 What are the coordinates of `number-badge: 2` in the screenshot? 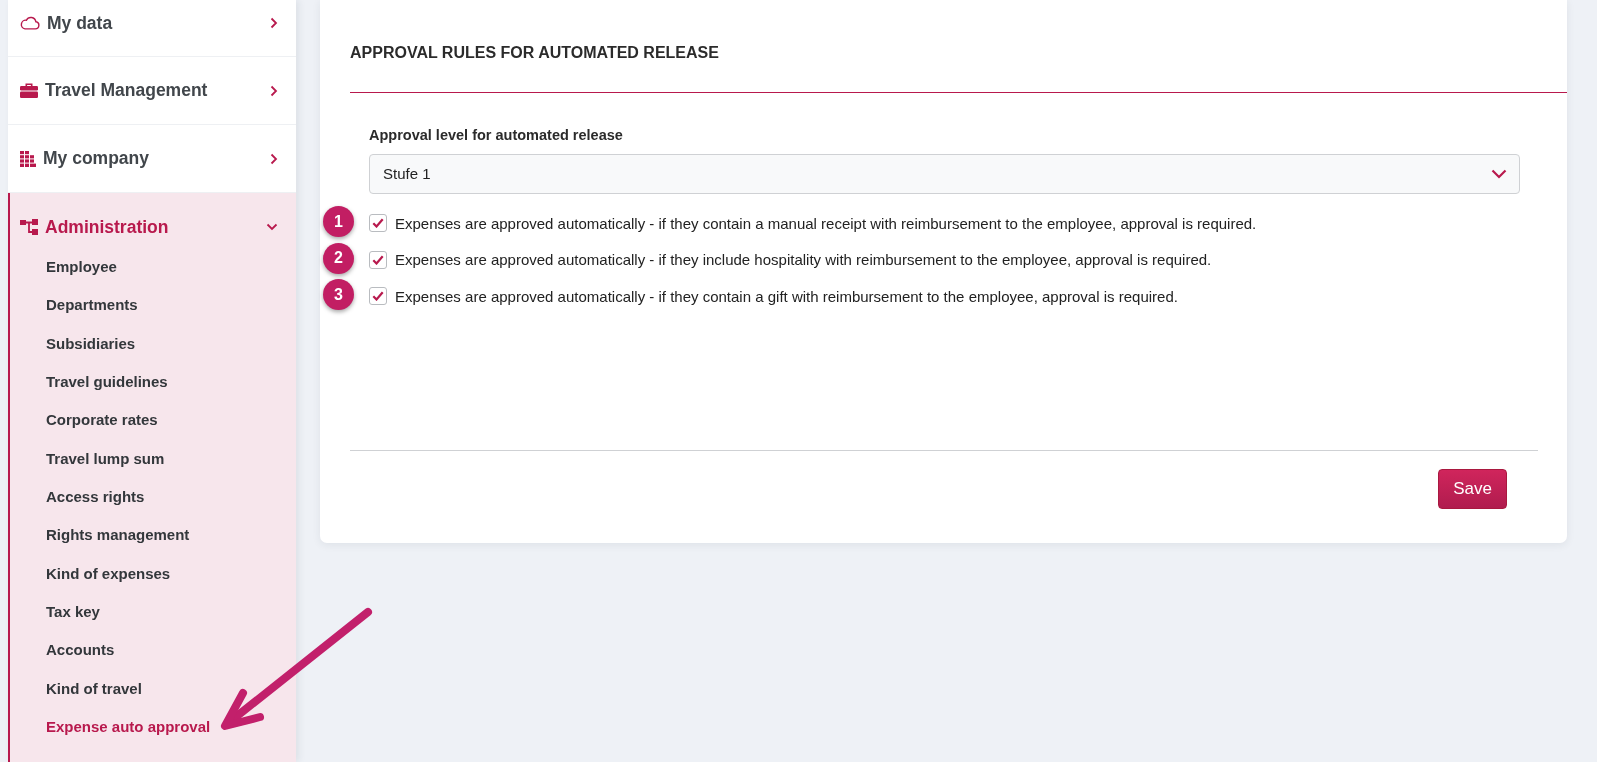 It's located at (338, 258).